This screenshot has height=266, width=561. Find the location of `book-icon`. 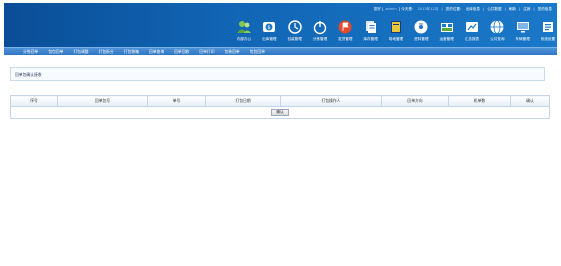

book-icon is located at coordinates (395, 27).